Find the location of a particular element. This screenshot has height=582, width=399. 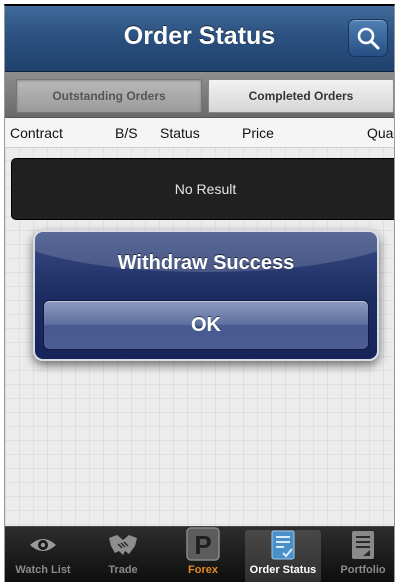

column-header-contract: Contract is located at coordinates (36, 133).